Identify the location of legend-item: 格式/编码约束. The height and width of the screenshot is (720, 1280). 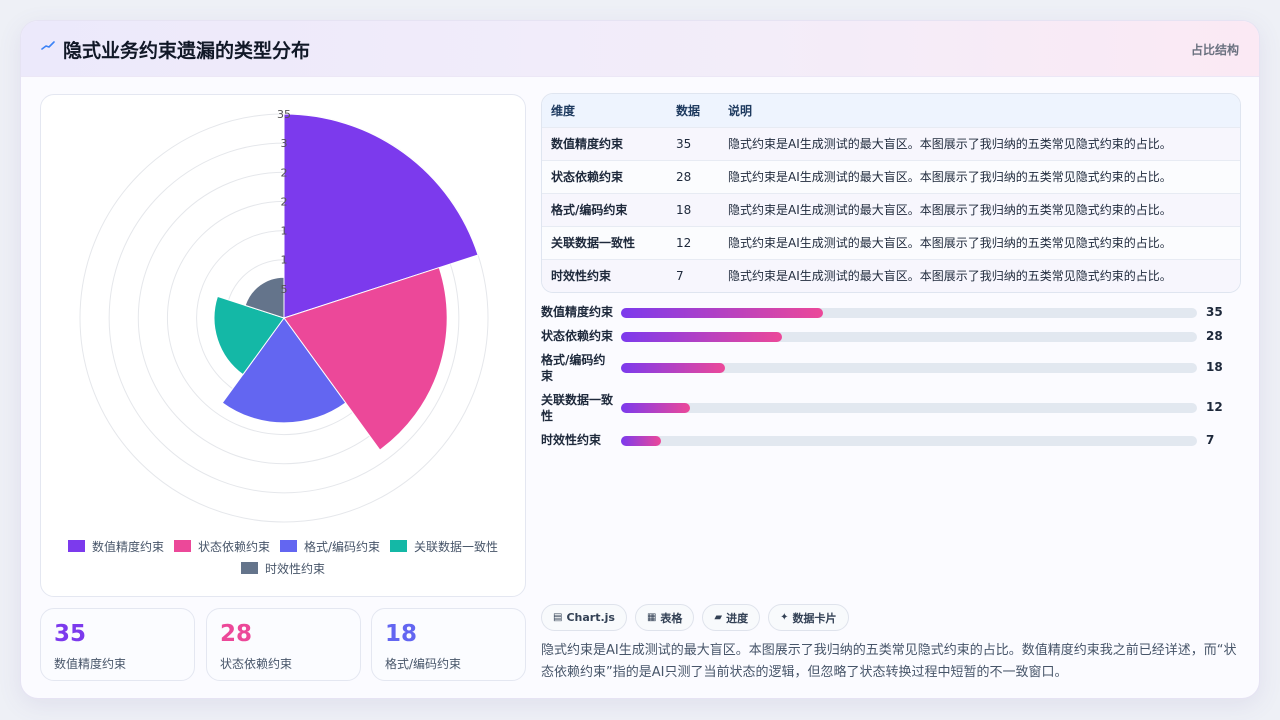
(330, 546).